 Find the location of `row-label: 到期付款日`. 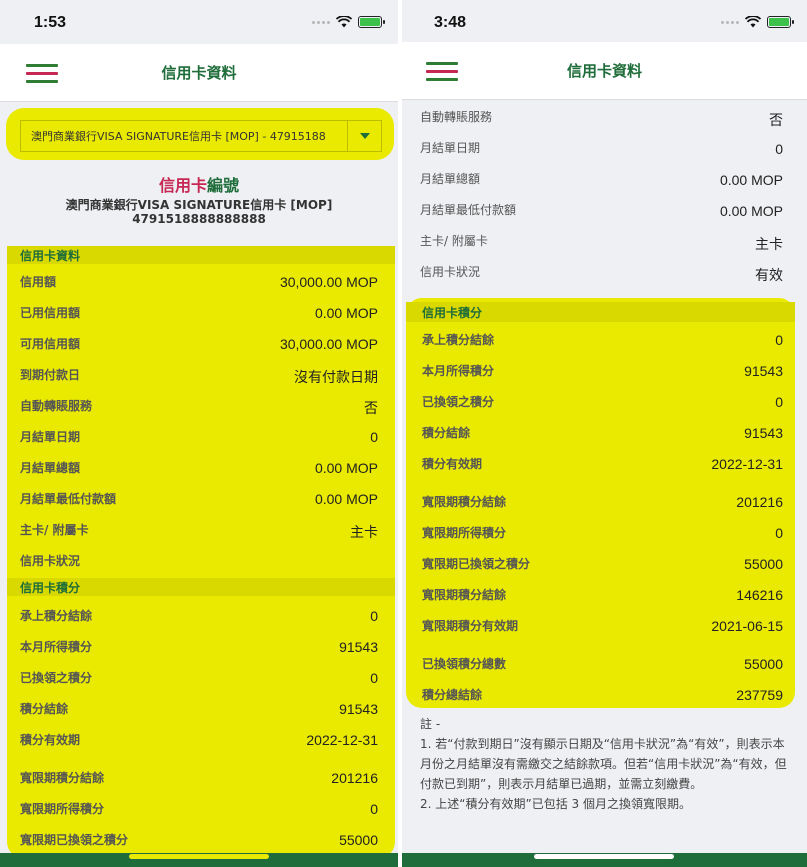

row-label: 到期付款日 is located at coordinates (50, 375).